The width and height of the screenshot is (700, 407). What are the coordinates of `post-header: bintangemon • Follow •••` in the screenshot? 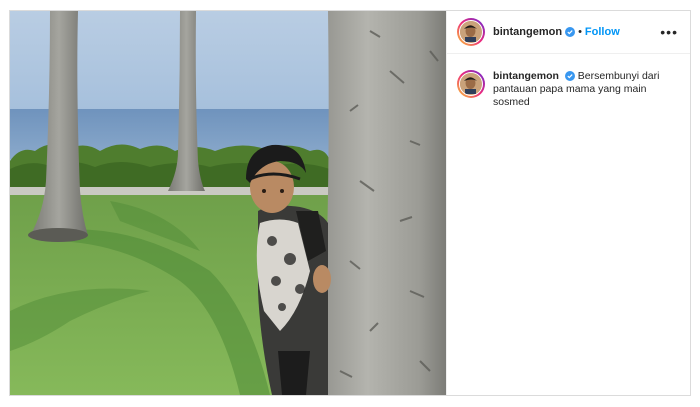 It's located at (568, 32).